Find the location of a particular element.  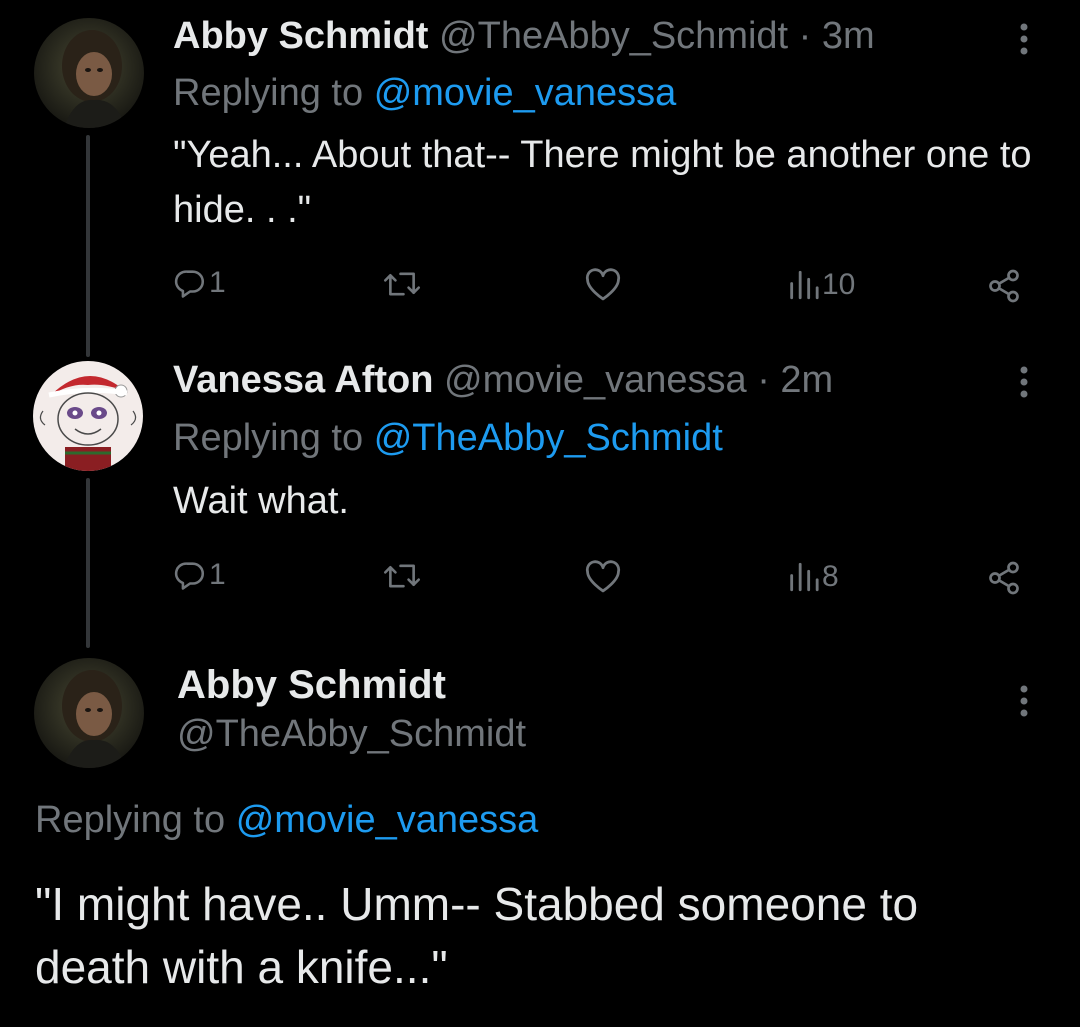

tweet-header: Abby Schmidt @TheAbby_Schmidt · 3m is located at coordinates (524, 36).